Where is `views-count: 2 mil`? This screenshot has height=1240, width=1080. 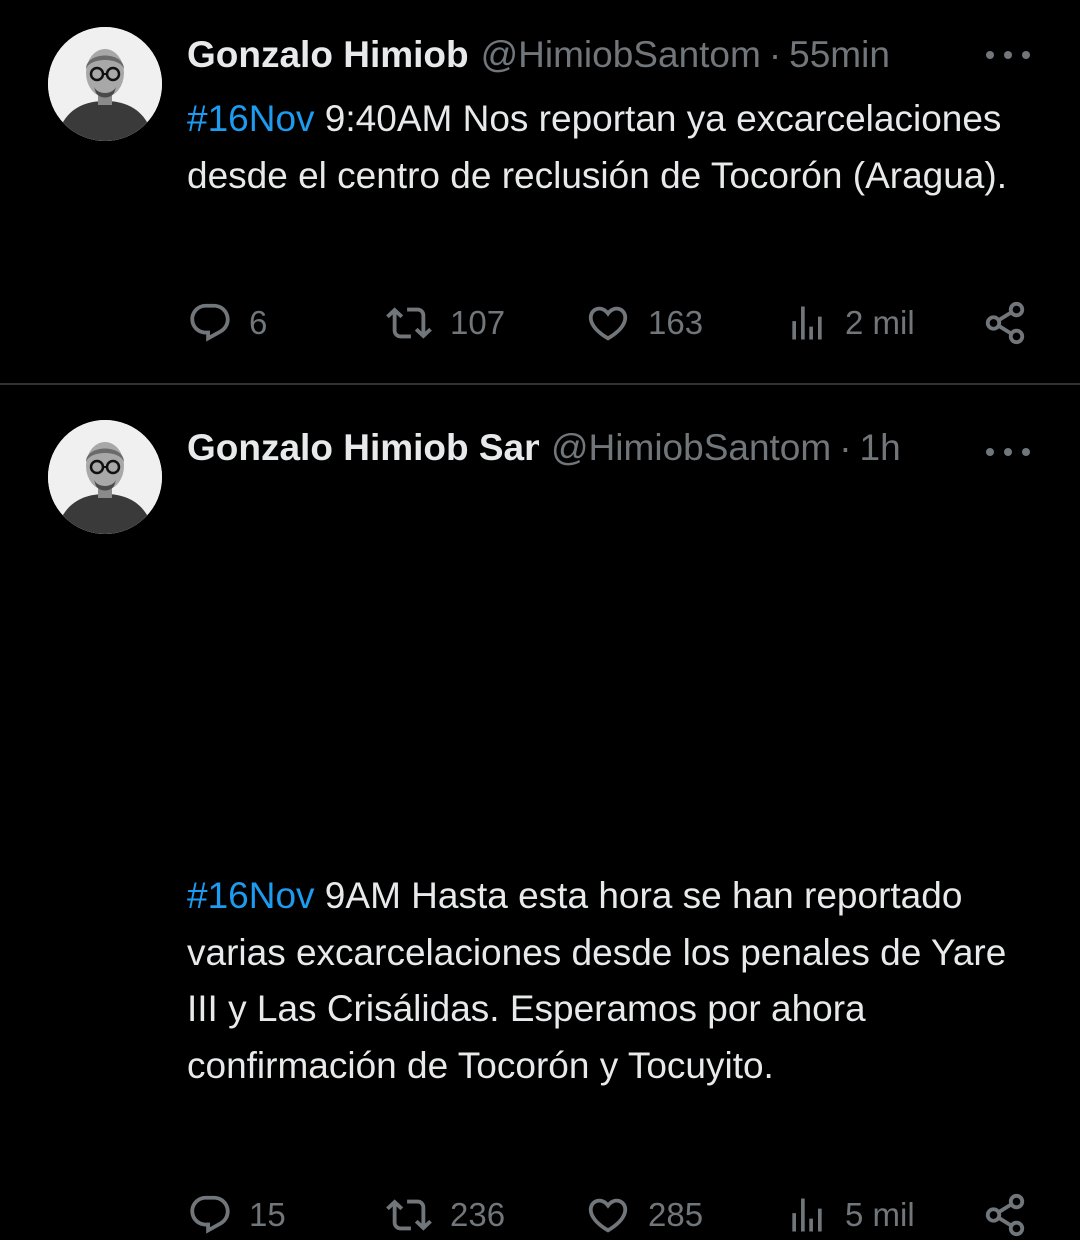
views-count: 2 mil is located at coordinates (880, 322).